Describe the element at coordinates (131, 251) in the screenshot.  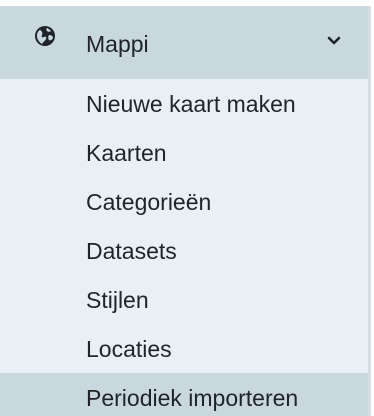
I see `menu-item-label: Datasets` at that location.